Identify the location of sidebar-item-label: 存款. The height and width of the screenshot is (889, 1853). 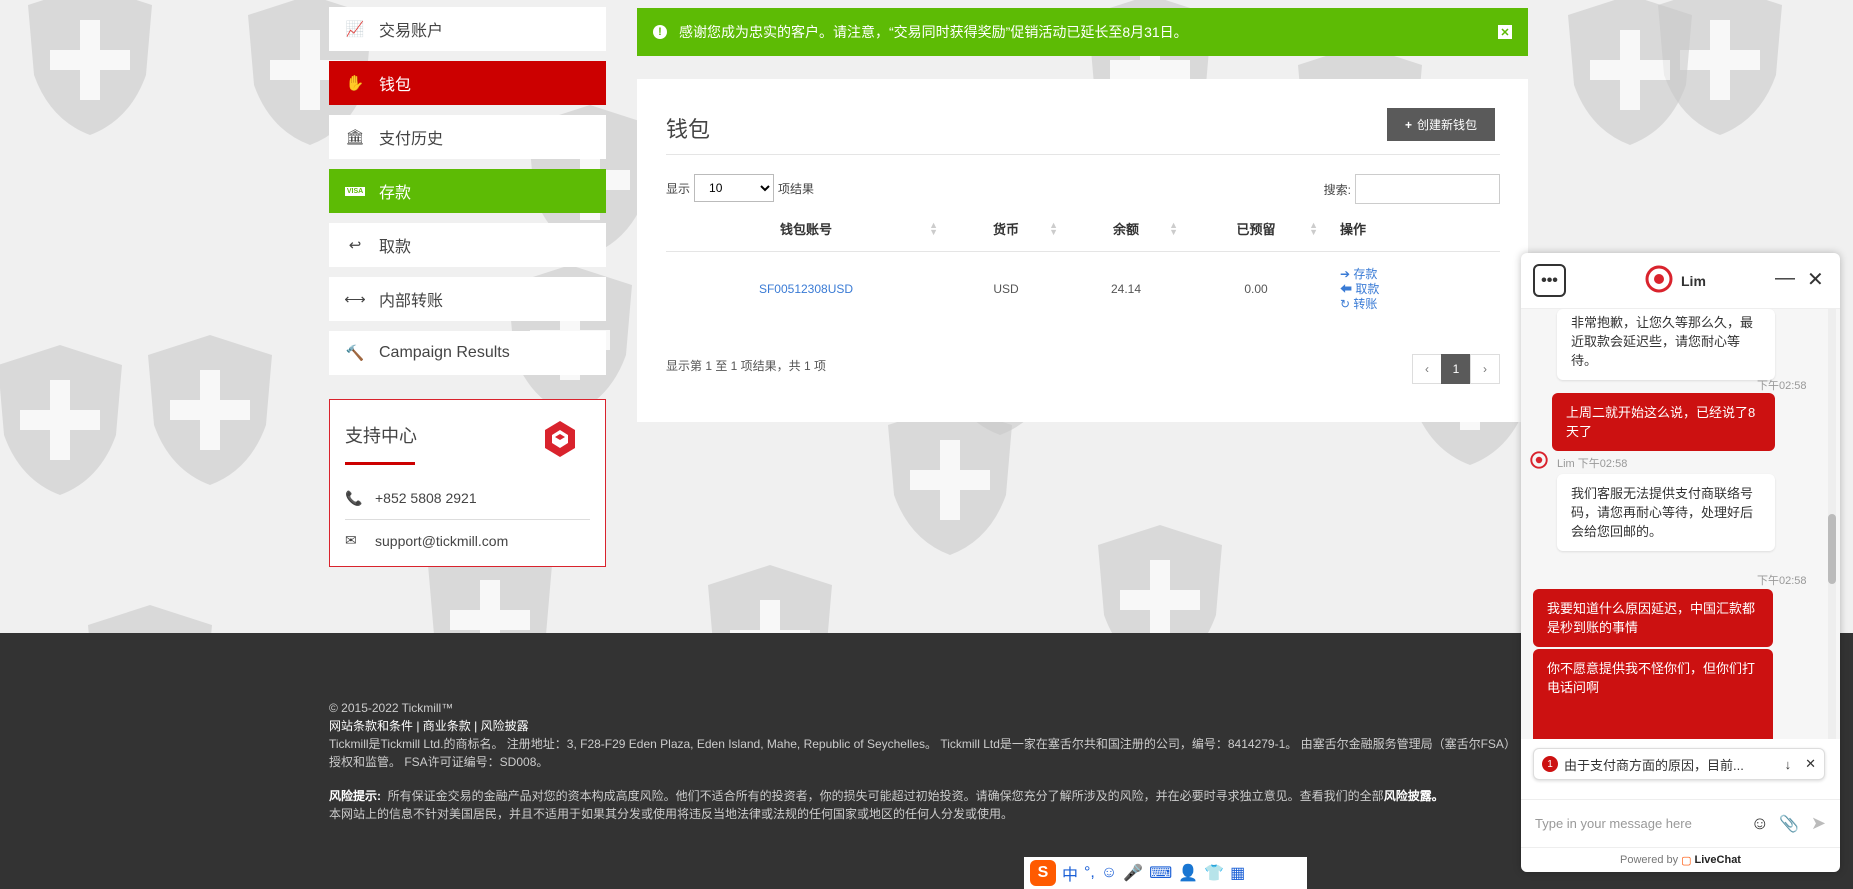
(395, 193).